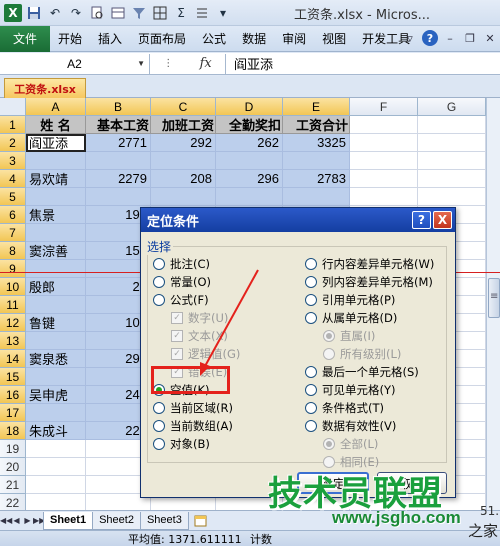  What do you see at coordinates (118, 107) in the screenshot?
I see `column-header-b: B` at bounding box center [118, 107].